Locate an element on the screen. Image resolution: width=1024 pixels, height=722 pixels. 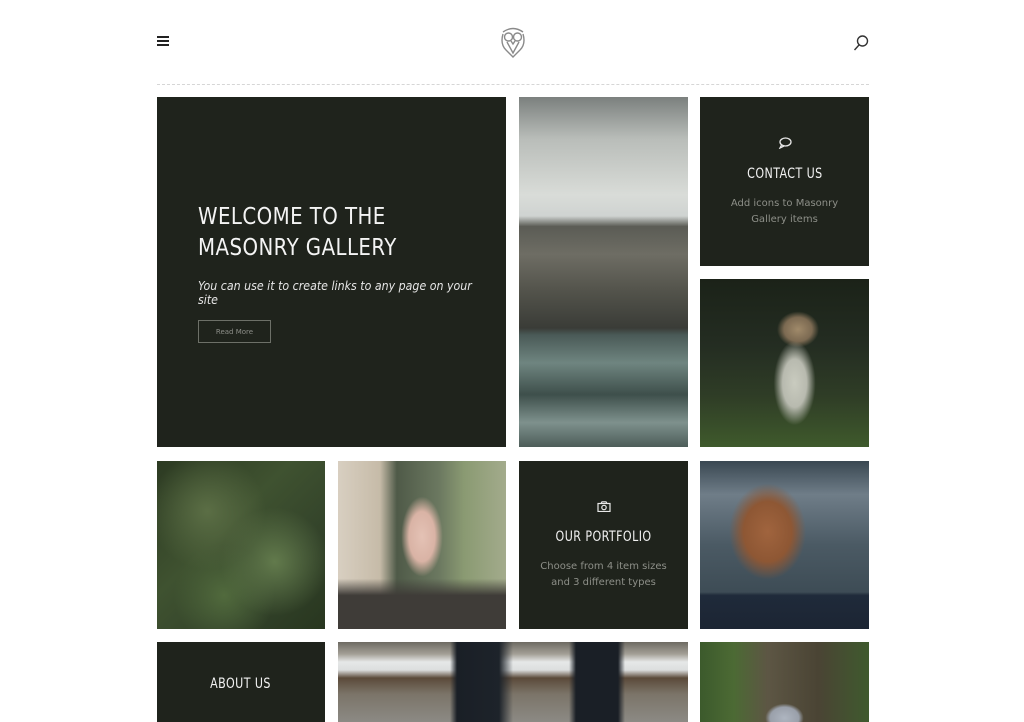
photo-tile-legs-snow is located at coordinates (513, 682).